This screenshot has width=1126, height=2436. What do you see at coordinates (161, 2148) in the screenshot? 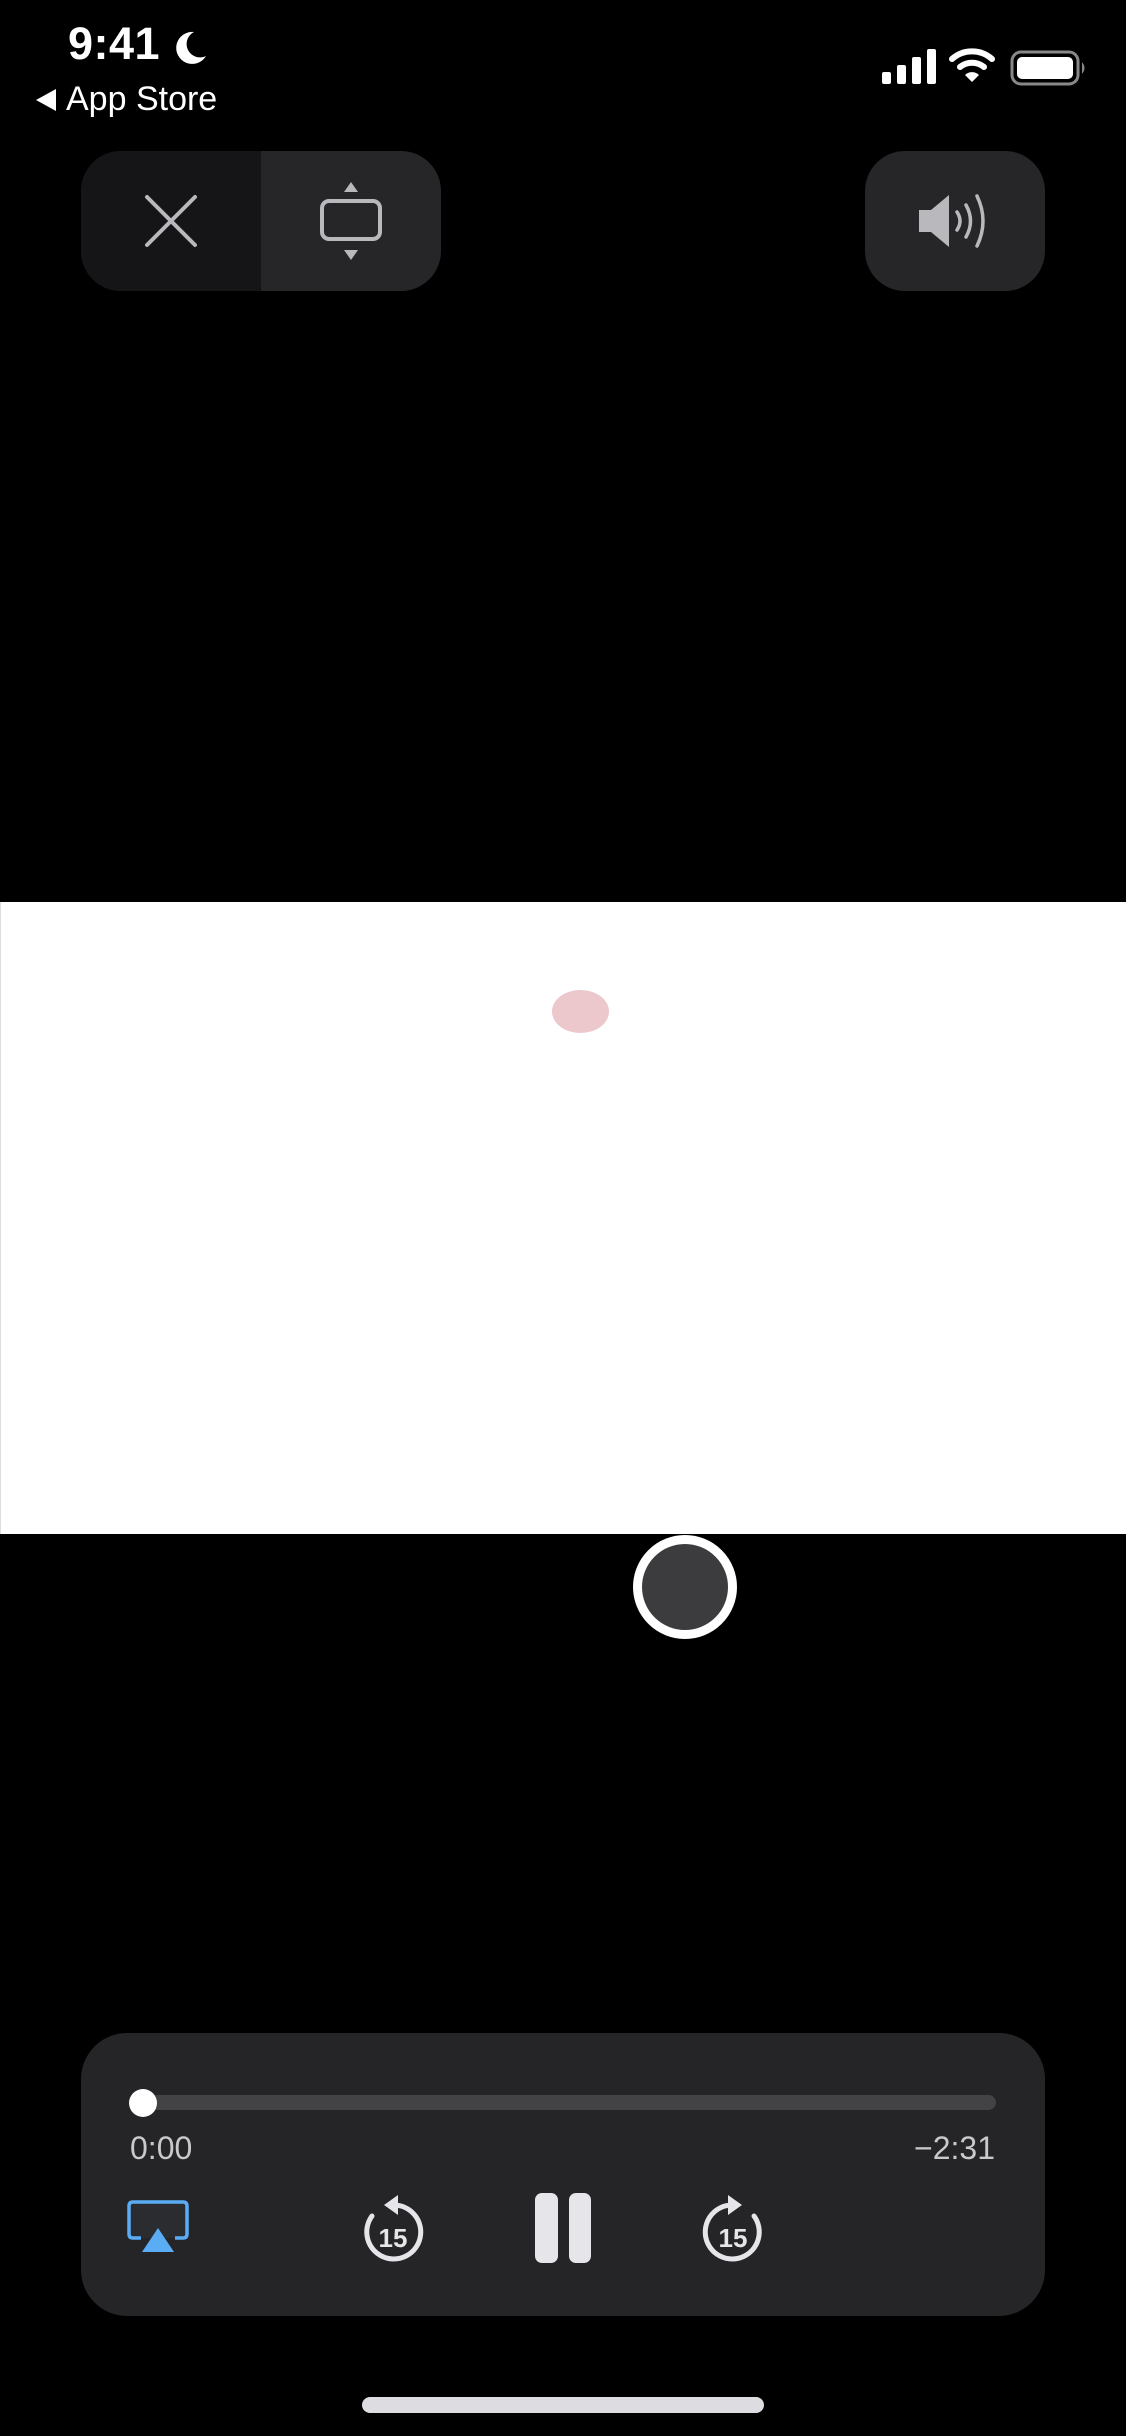
I see `elapsed-time: 0:00` at bounding box center [161, 2148].